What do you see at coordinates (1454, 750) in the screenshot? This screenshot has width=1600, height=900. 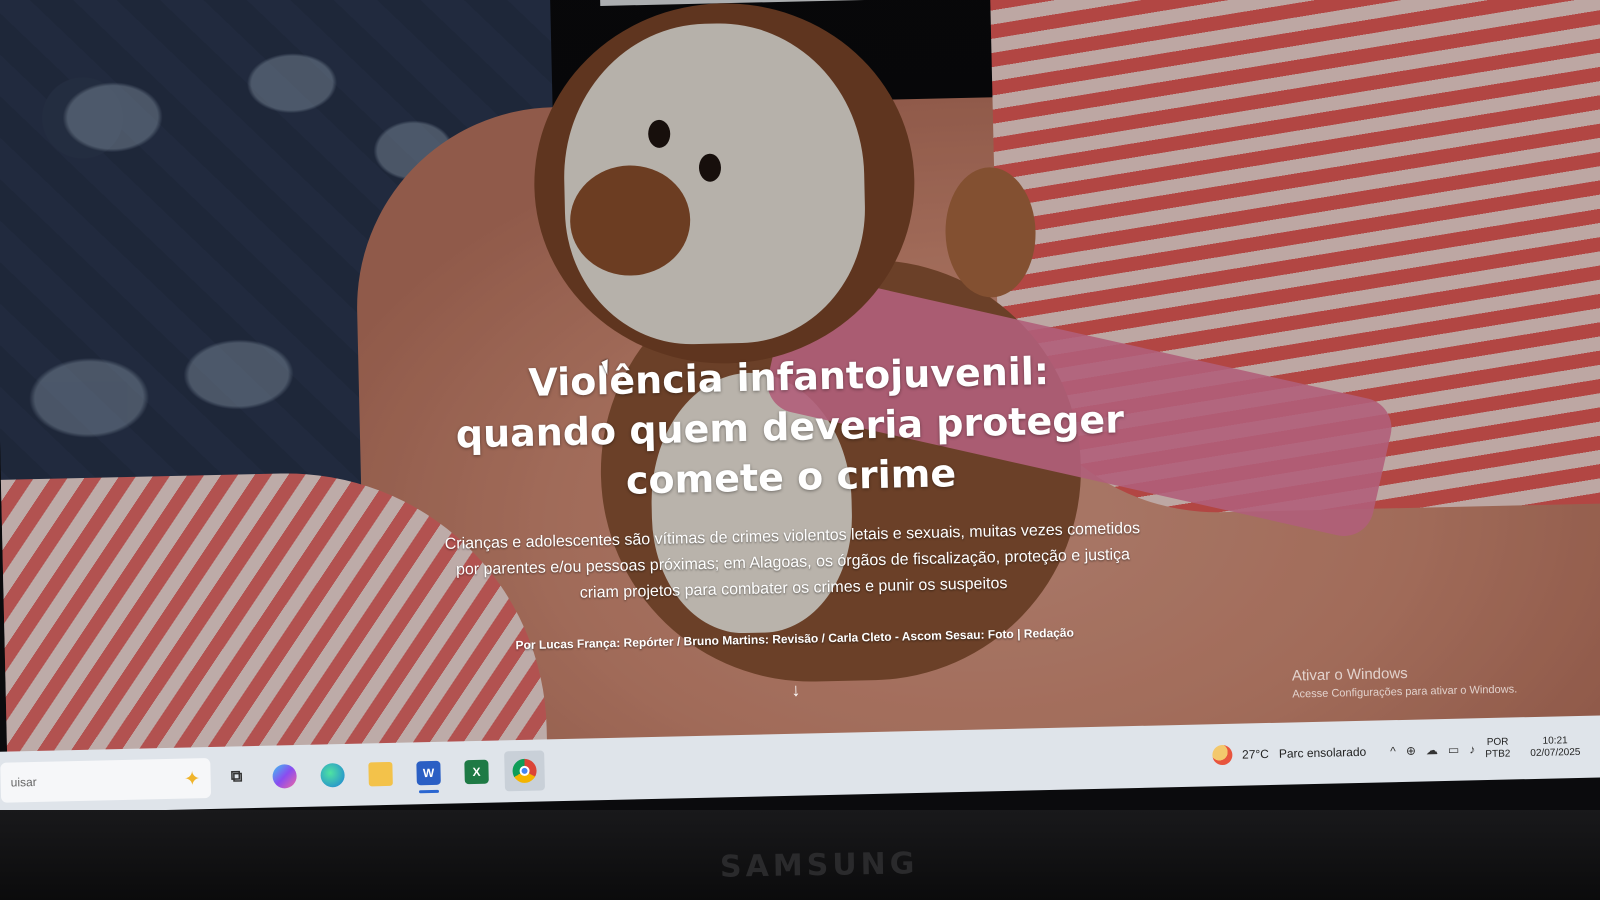 I see `monitor-icon: ▭` at bounding box center [1454, 750].